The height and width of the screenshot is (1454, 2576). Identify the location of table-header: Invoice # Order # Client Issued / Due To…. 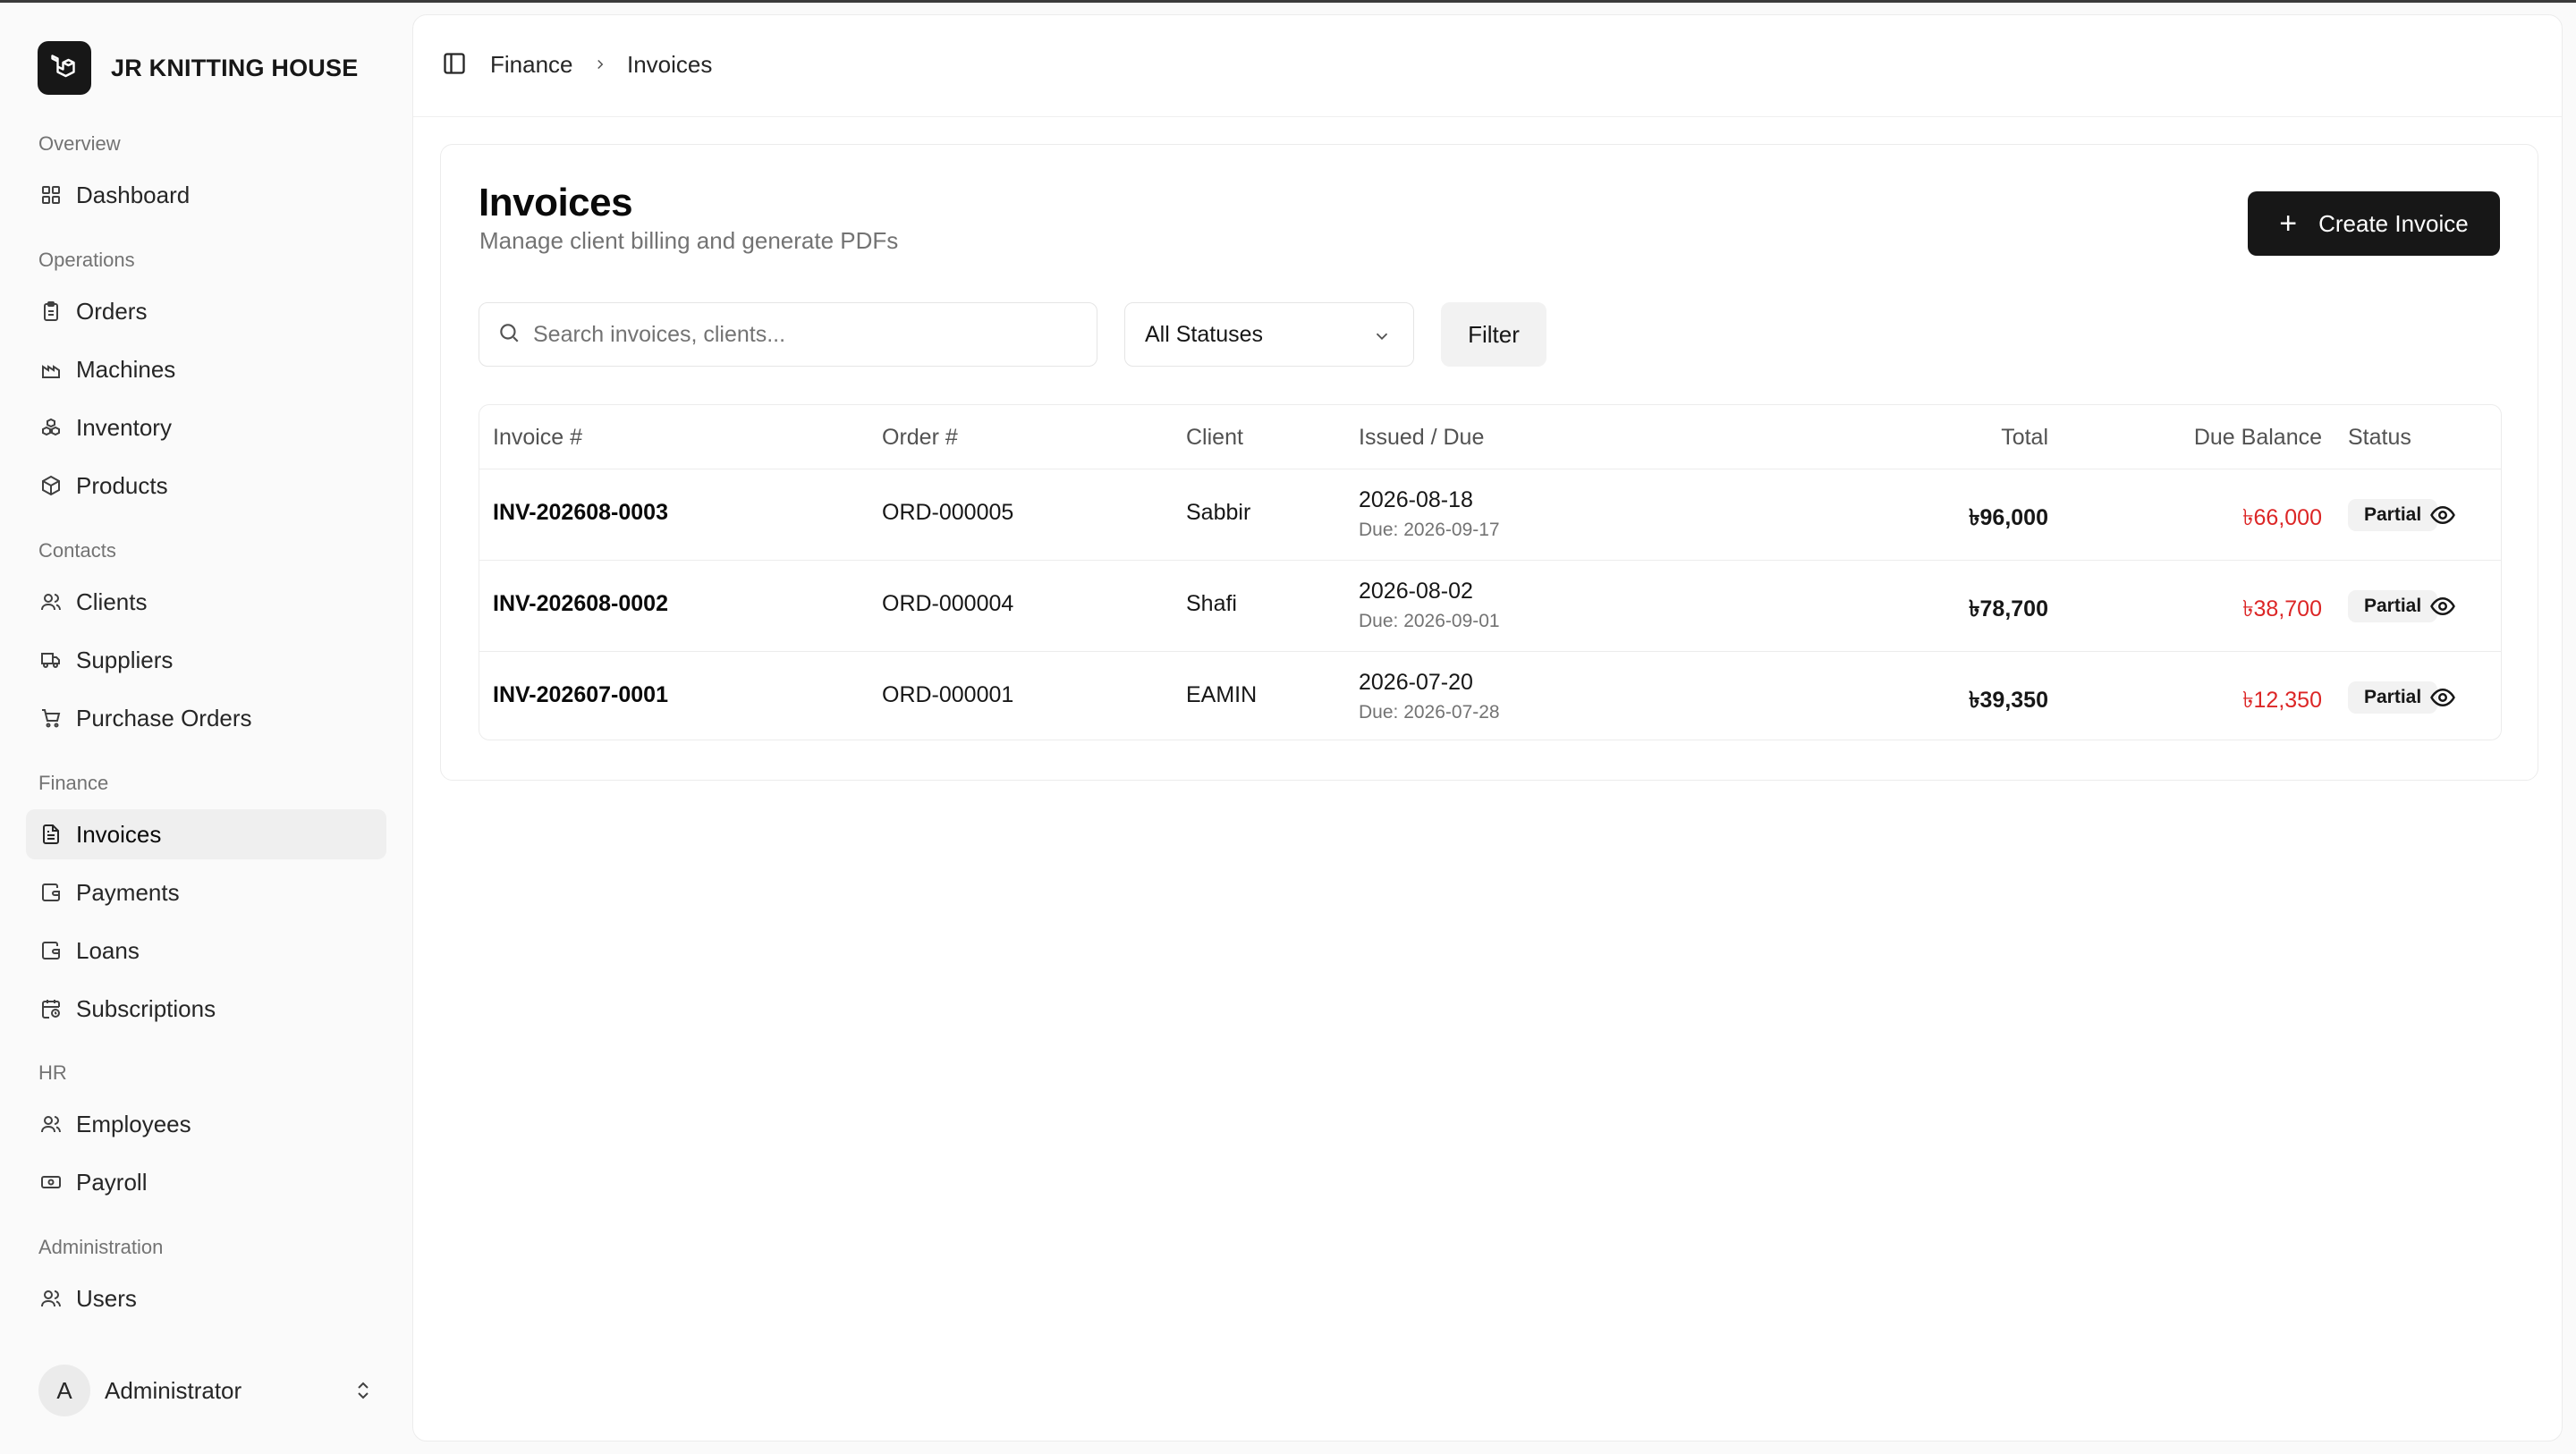
(1490, 437).